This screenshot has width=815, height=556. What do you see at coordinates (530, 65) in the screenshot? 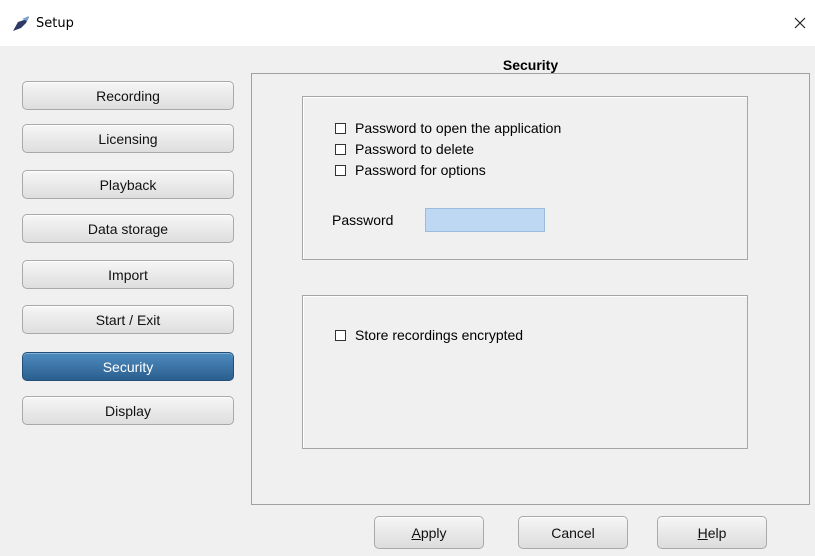
I see `section-title: Security` at bounding box center [530, 65].